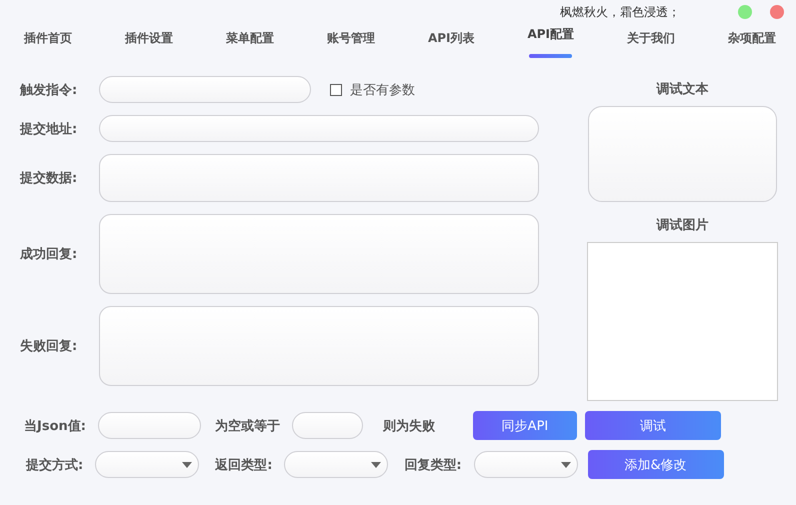 This screenshot has width=796, height=505. What do you see at coordinates (433, 465) in the screenshot?
I see `field-label: 回复类型:` at bounding box center [433, 465].